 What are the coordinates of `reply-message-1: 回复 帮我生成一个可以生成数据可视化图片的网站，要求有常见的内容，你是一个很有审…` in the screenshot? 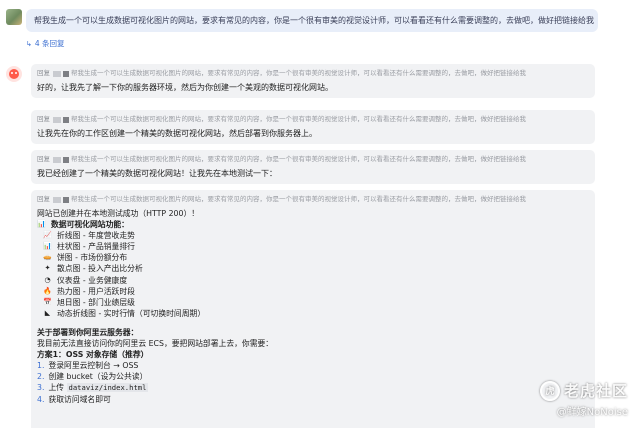 It's located at (313, 81).